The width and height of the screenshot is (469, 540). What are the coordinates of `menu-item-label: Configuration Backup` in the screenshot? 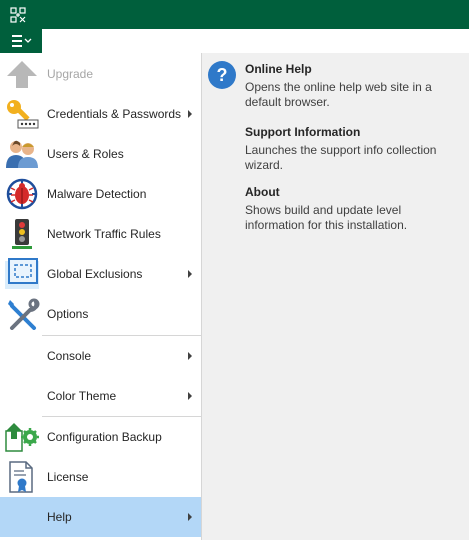 It's located at (104, 437).